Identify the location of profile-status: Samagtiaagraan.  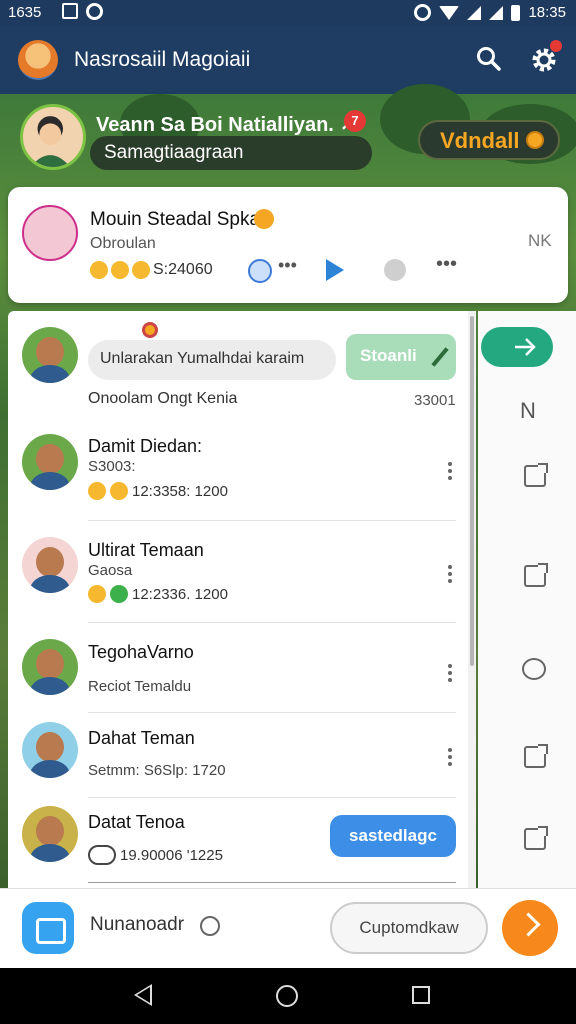
(231, 153).